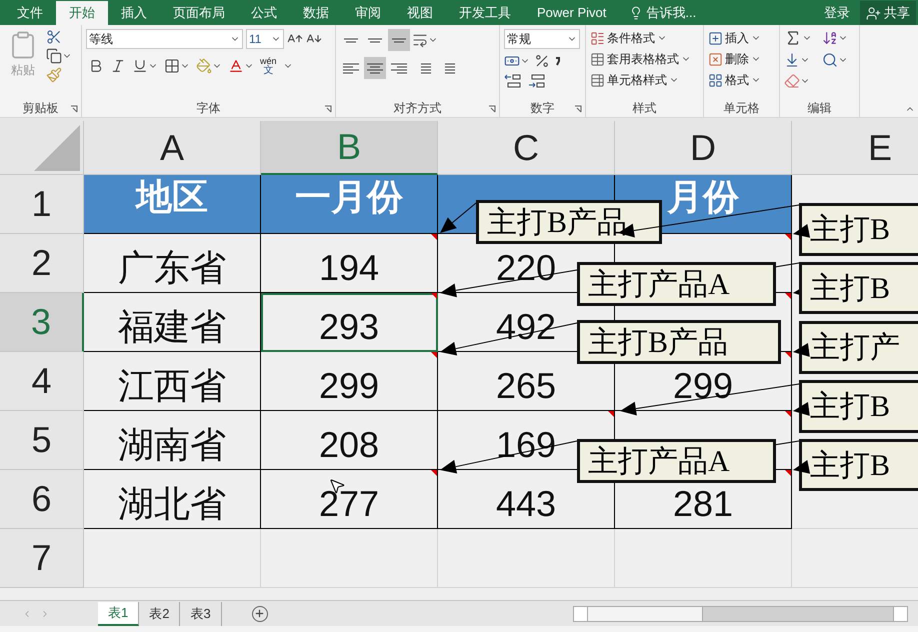 The image size is (918, 632). Describe the element at coordinates (42, 381) in the screenshot. I see `row-header: 4` at that location.